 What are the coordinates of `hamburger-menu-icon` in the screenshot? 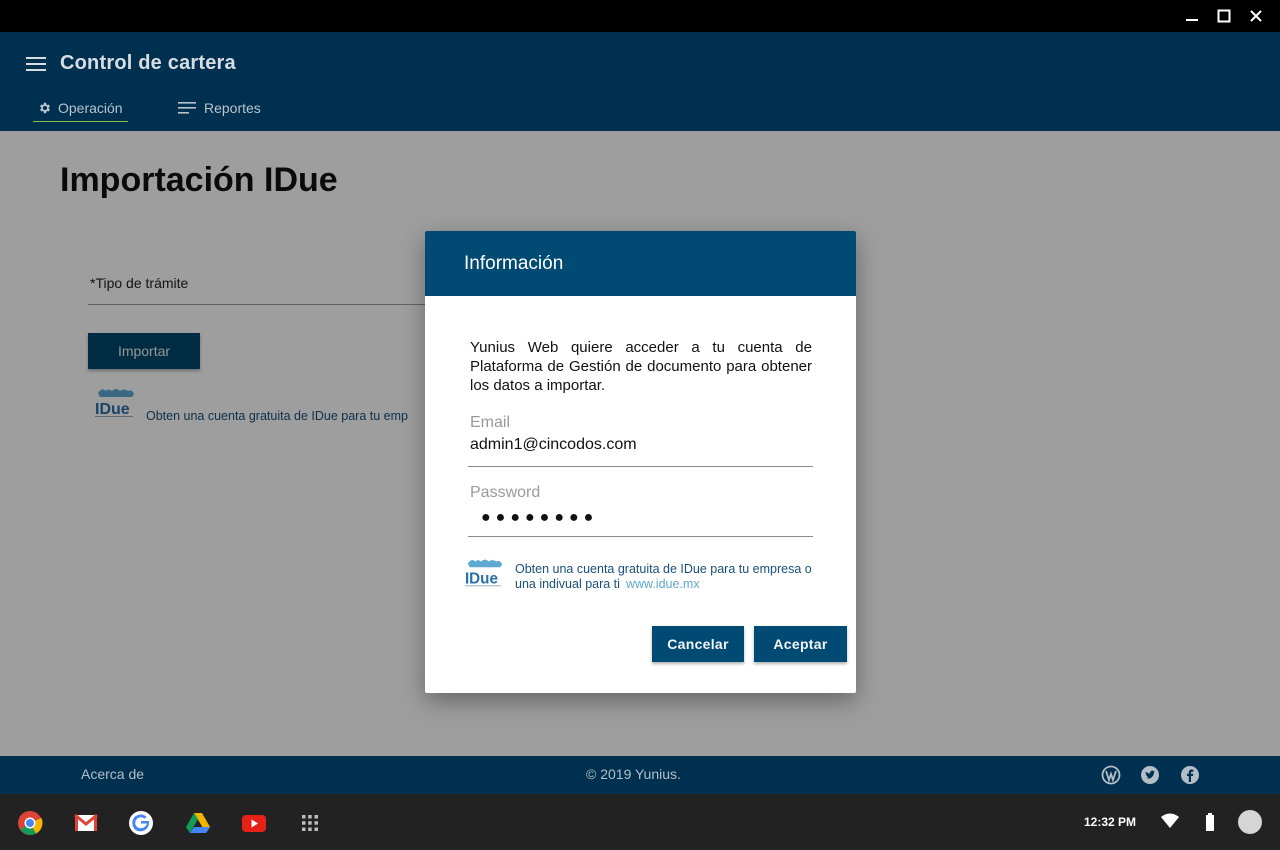 It's located at (36, 64).